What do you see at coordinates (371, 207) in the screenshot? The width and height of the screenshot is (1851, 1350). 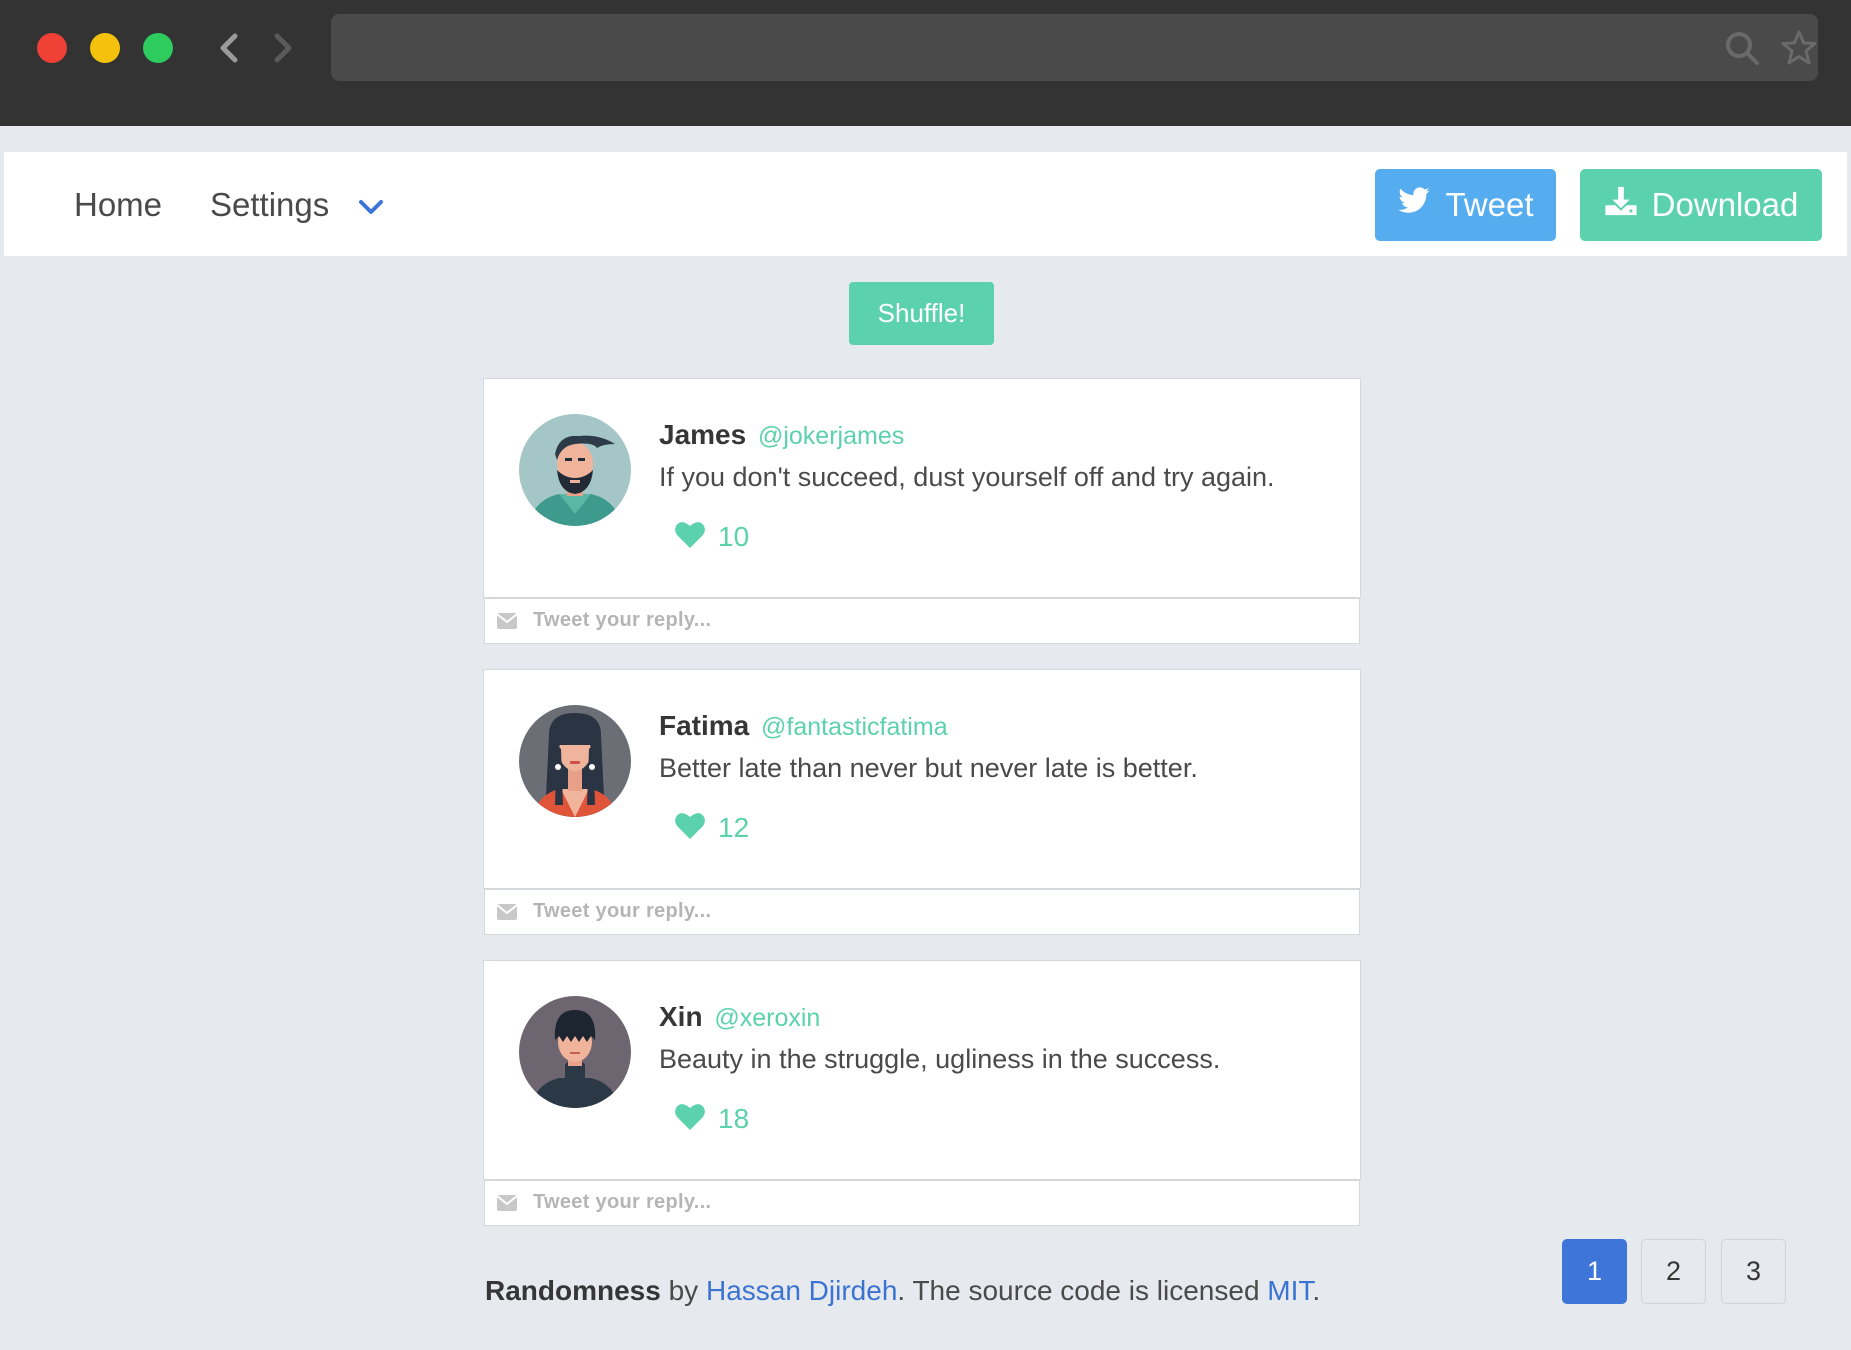 I see `chevron-down-icon` at bounding box center [371, 207].